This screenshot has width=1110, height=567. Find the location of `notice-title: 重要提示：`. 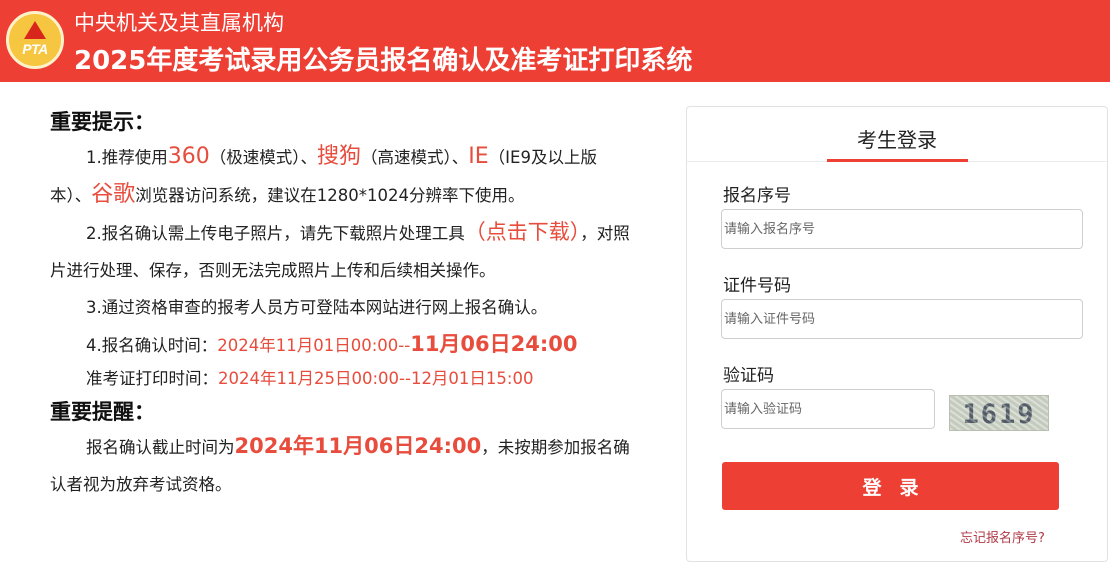

notice-title: 重要提示： is located at coordinates (102, 122).